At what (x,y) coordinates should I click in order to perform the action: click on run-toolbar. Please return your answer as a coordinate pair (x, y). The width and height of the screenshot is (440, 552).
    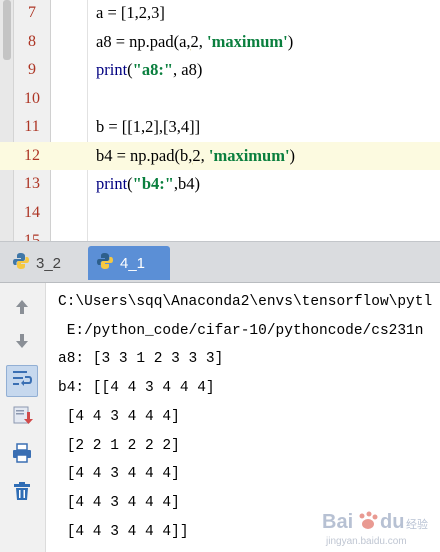
    Looking at the image, I should click on (23, 417).